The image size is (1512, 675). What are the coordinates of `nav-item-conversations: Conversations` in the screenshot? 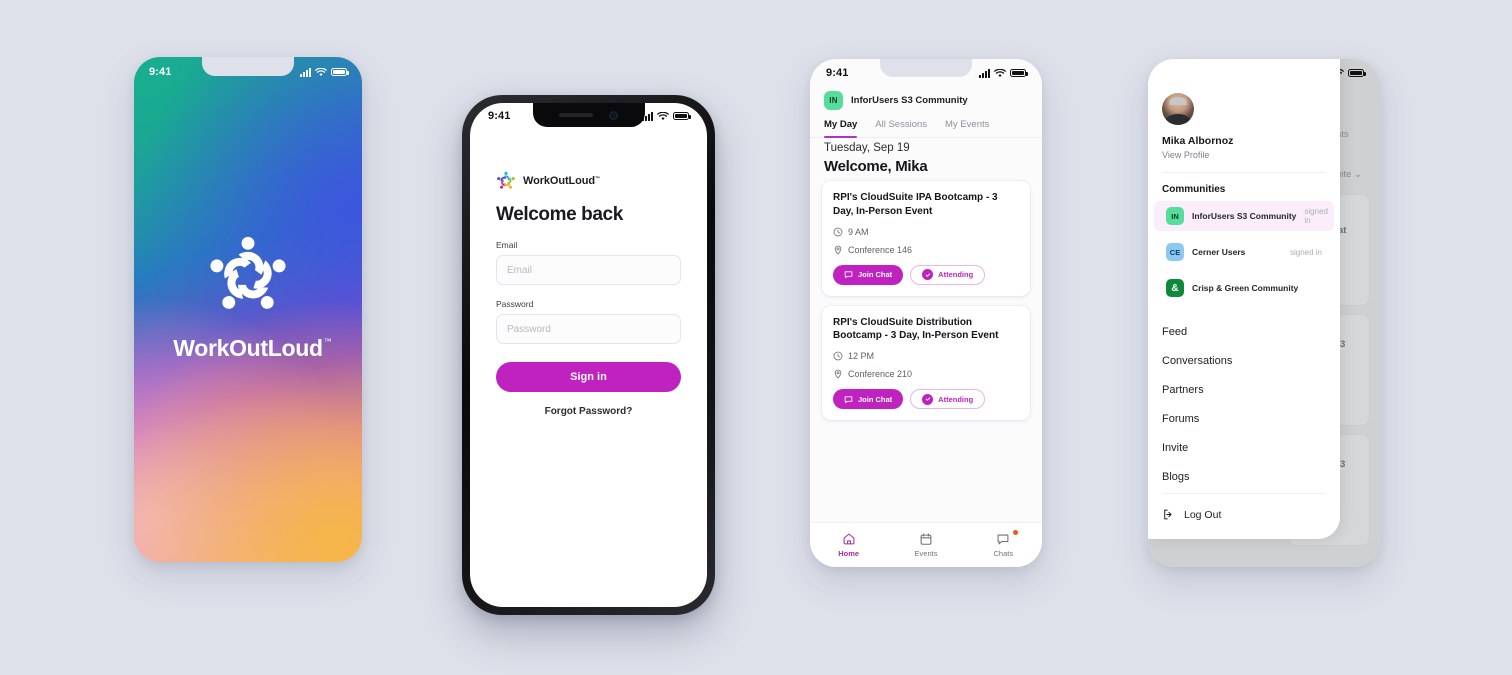 It's located at (1244, 360).